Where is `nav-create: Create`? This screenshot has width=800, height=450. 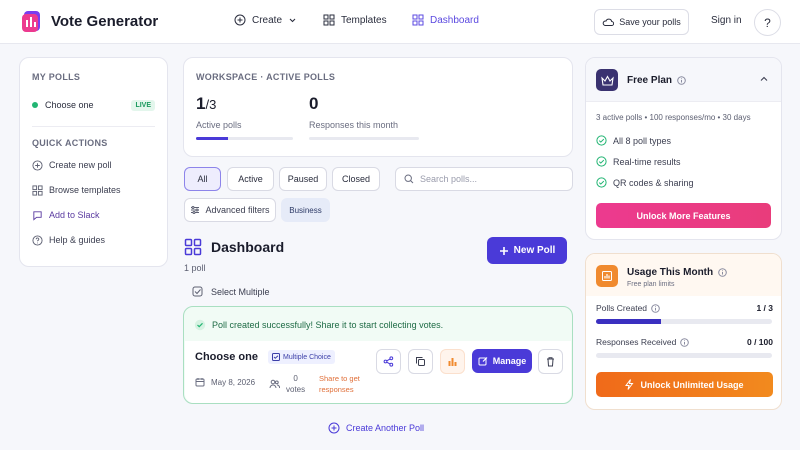 nav-create: Create is located at coordinates (265, 20).